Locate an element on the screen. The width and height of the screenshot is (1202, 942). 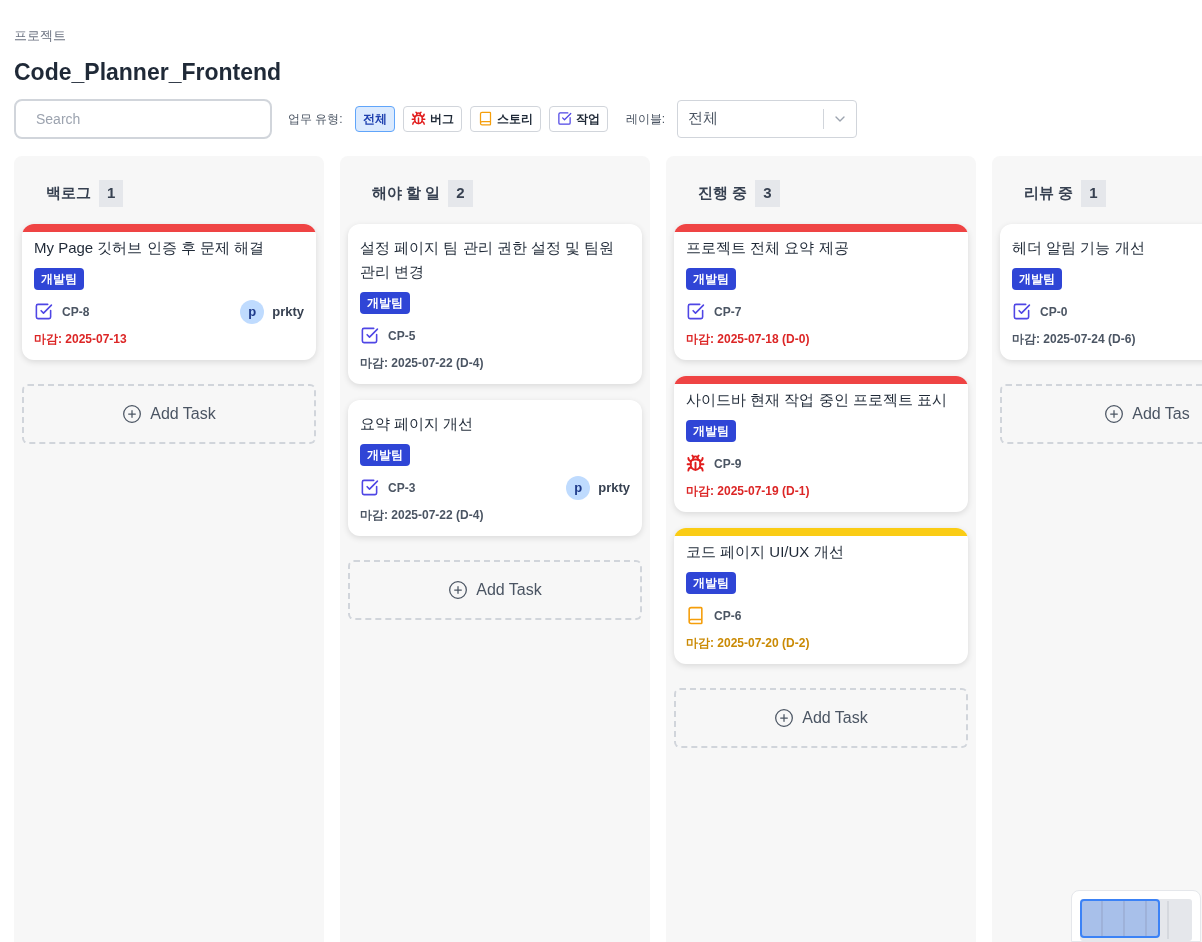
column-title: 리뷰 중 is located at coordinates (1049, 193).